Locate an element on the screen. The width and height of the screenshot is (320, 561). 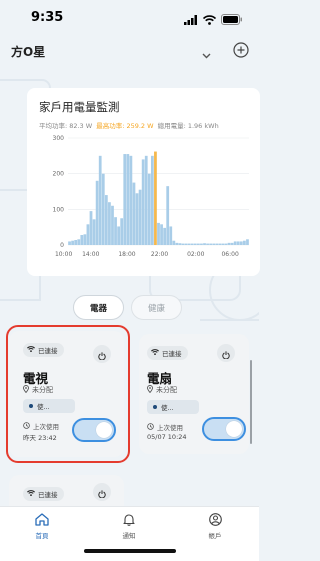
x-tick-label: 10:00 is located at coordinates (63, 254).